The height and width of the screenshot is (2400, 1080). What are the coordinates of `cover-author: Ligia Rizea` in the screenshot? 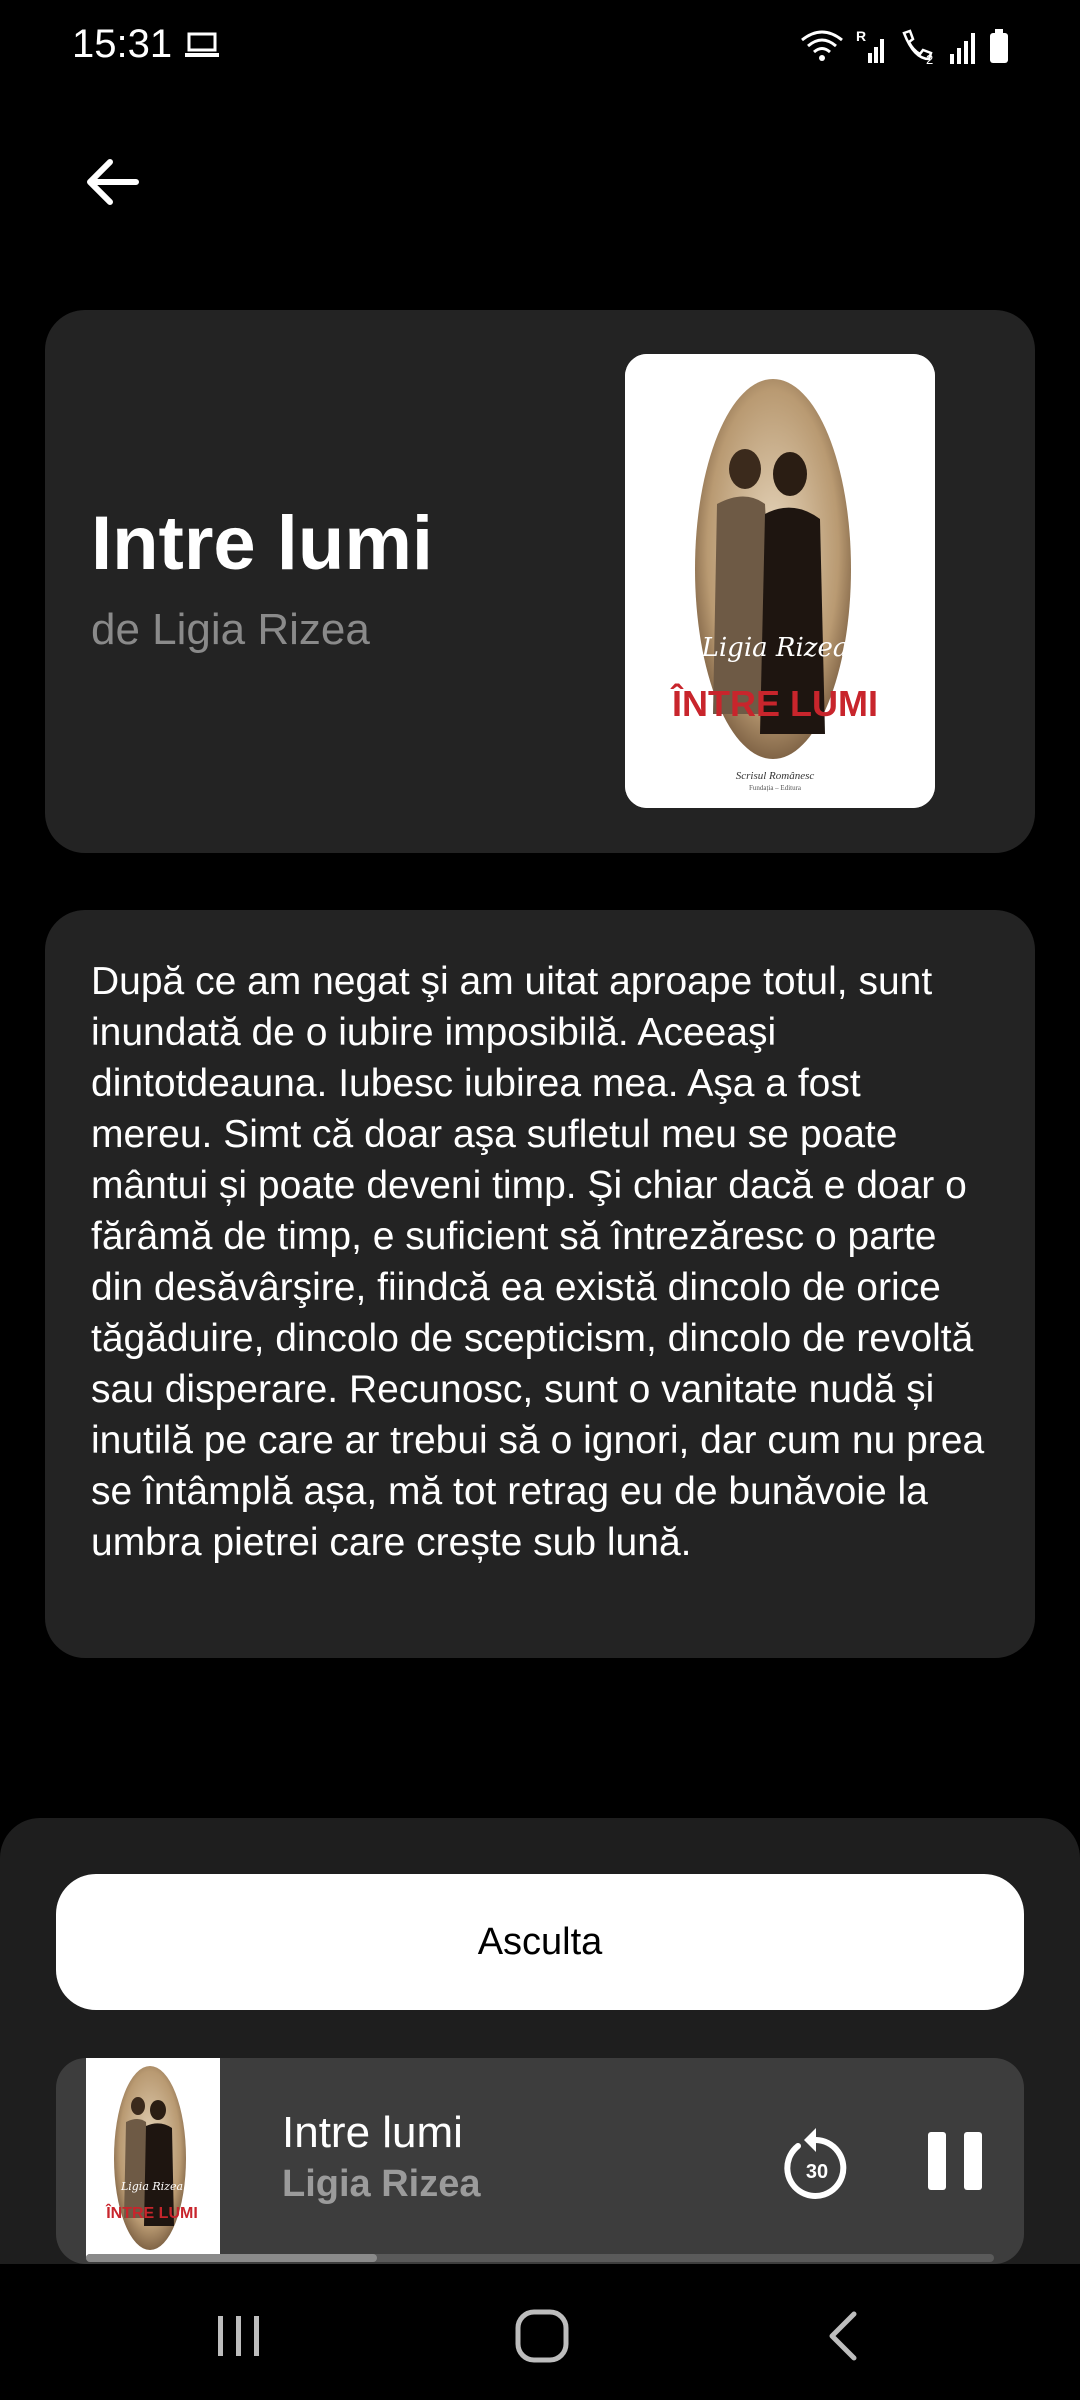 It's located at (775, 648).